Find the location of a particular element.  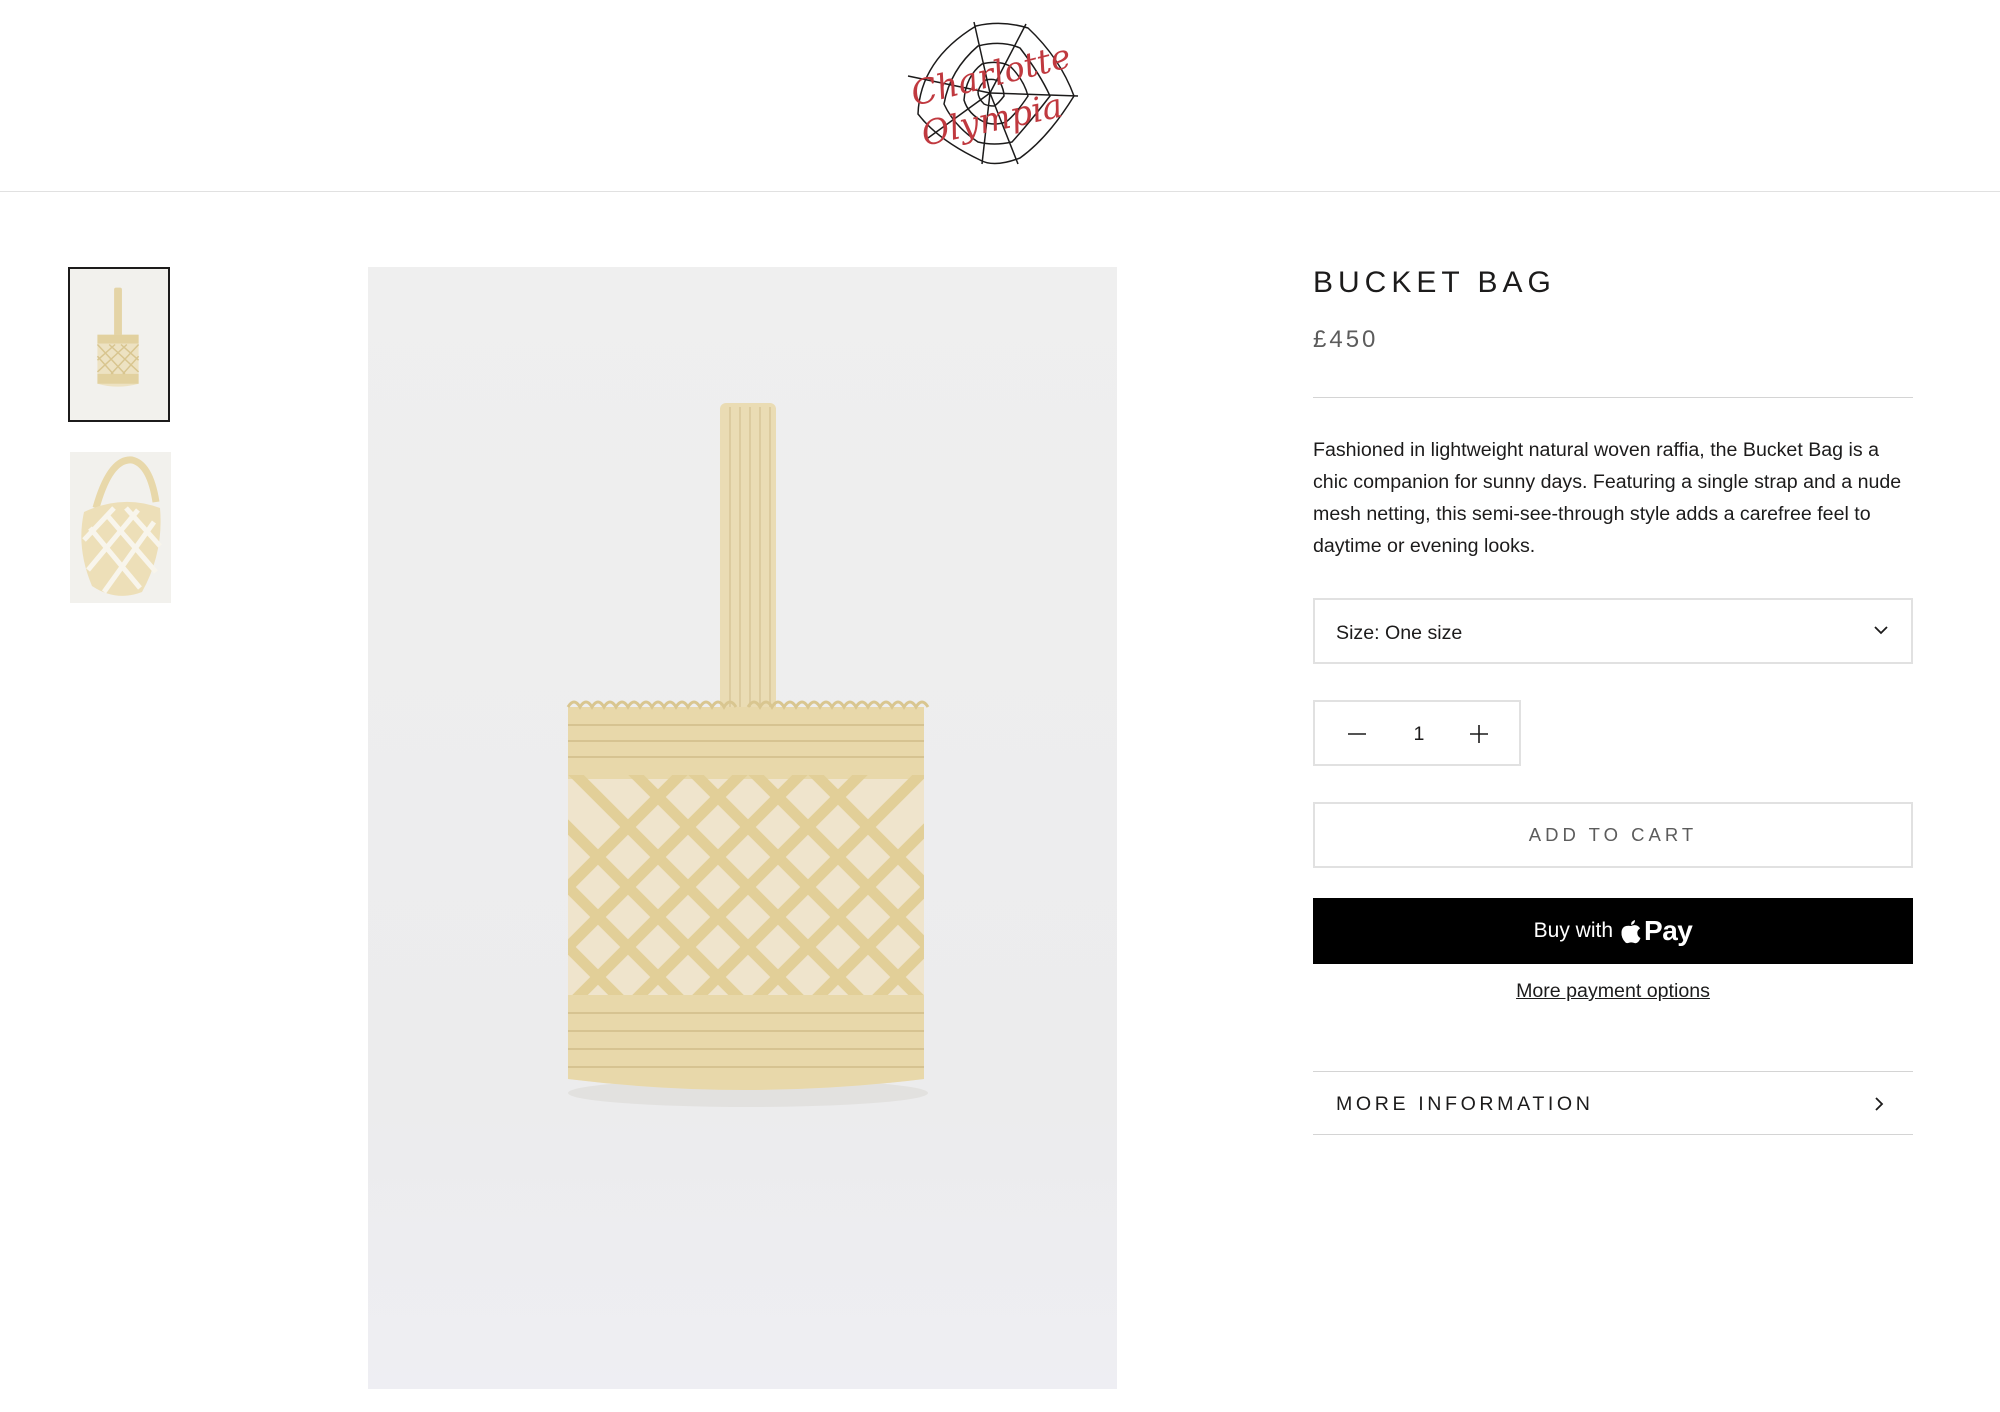

apple-pay-content: Buy with Pay is located at coordinates (1613, 931).